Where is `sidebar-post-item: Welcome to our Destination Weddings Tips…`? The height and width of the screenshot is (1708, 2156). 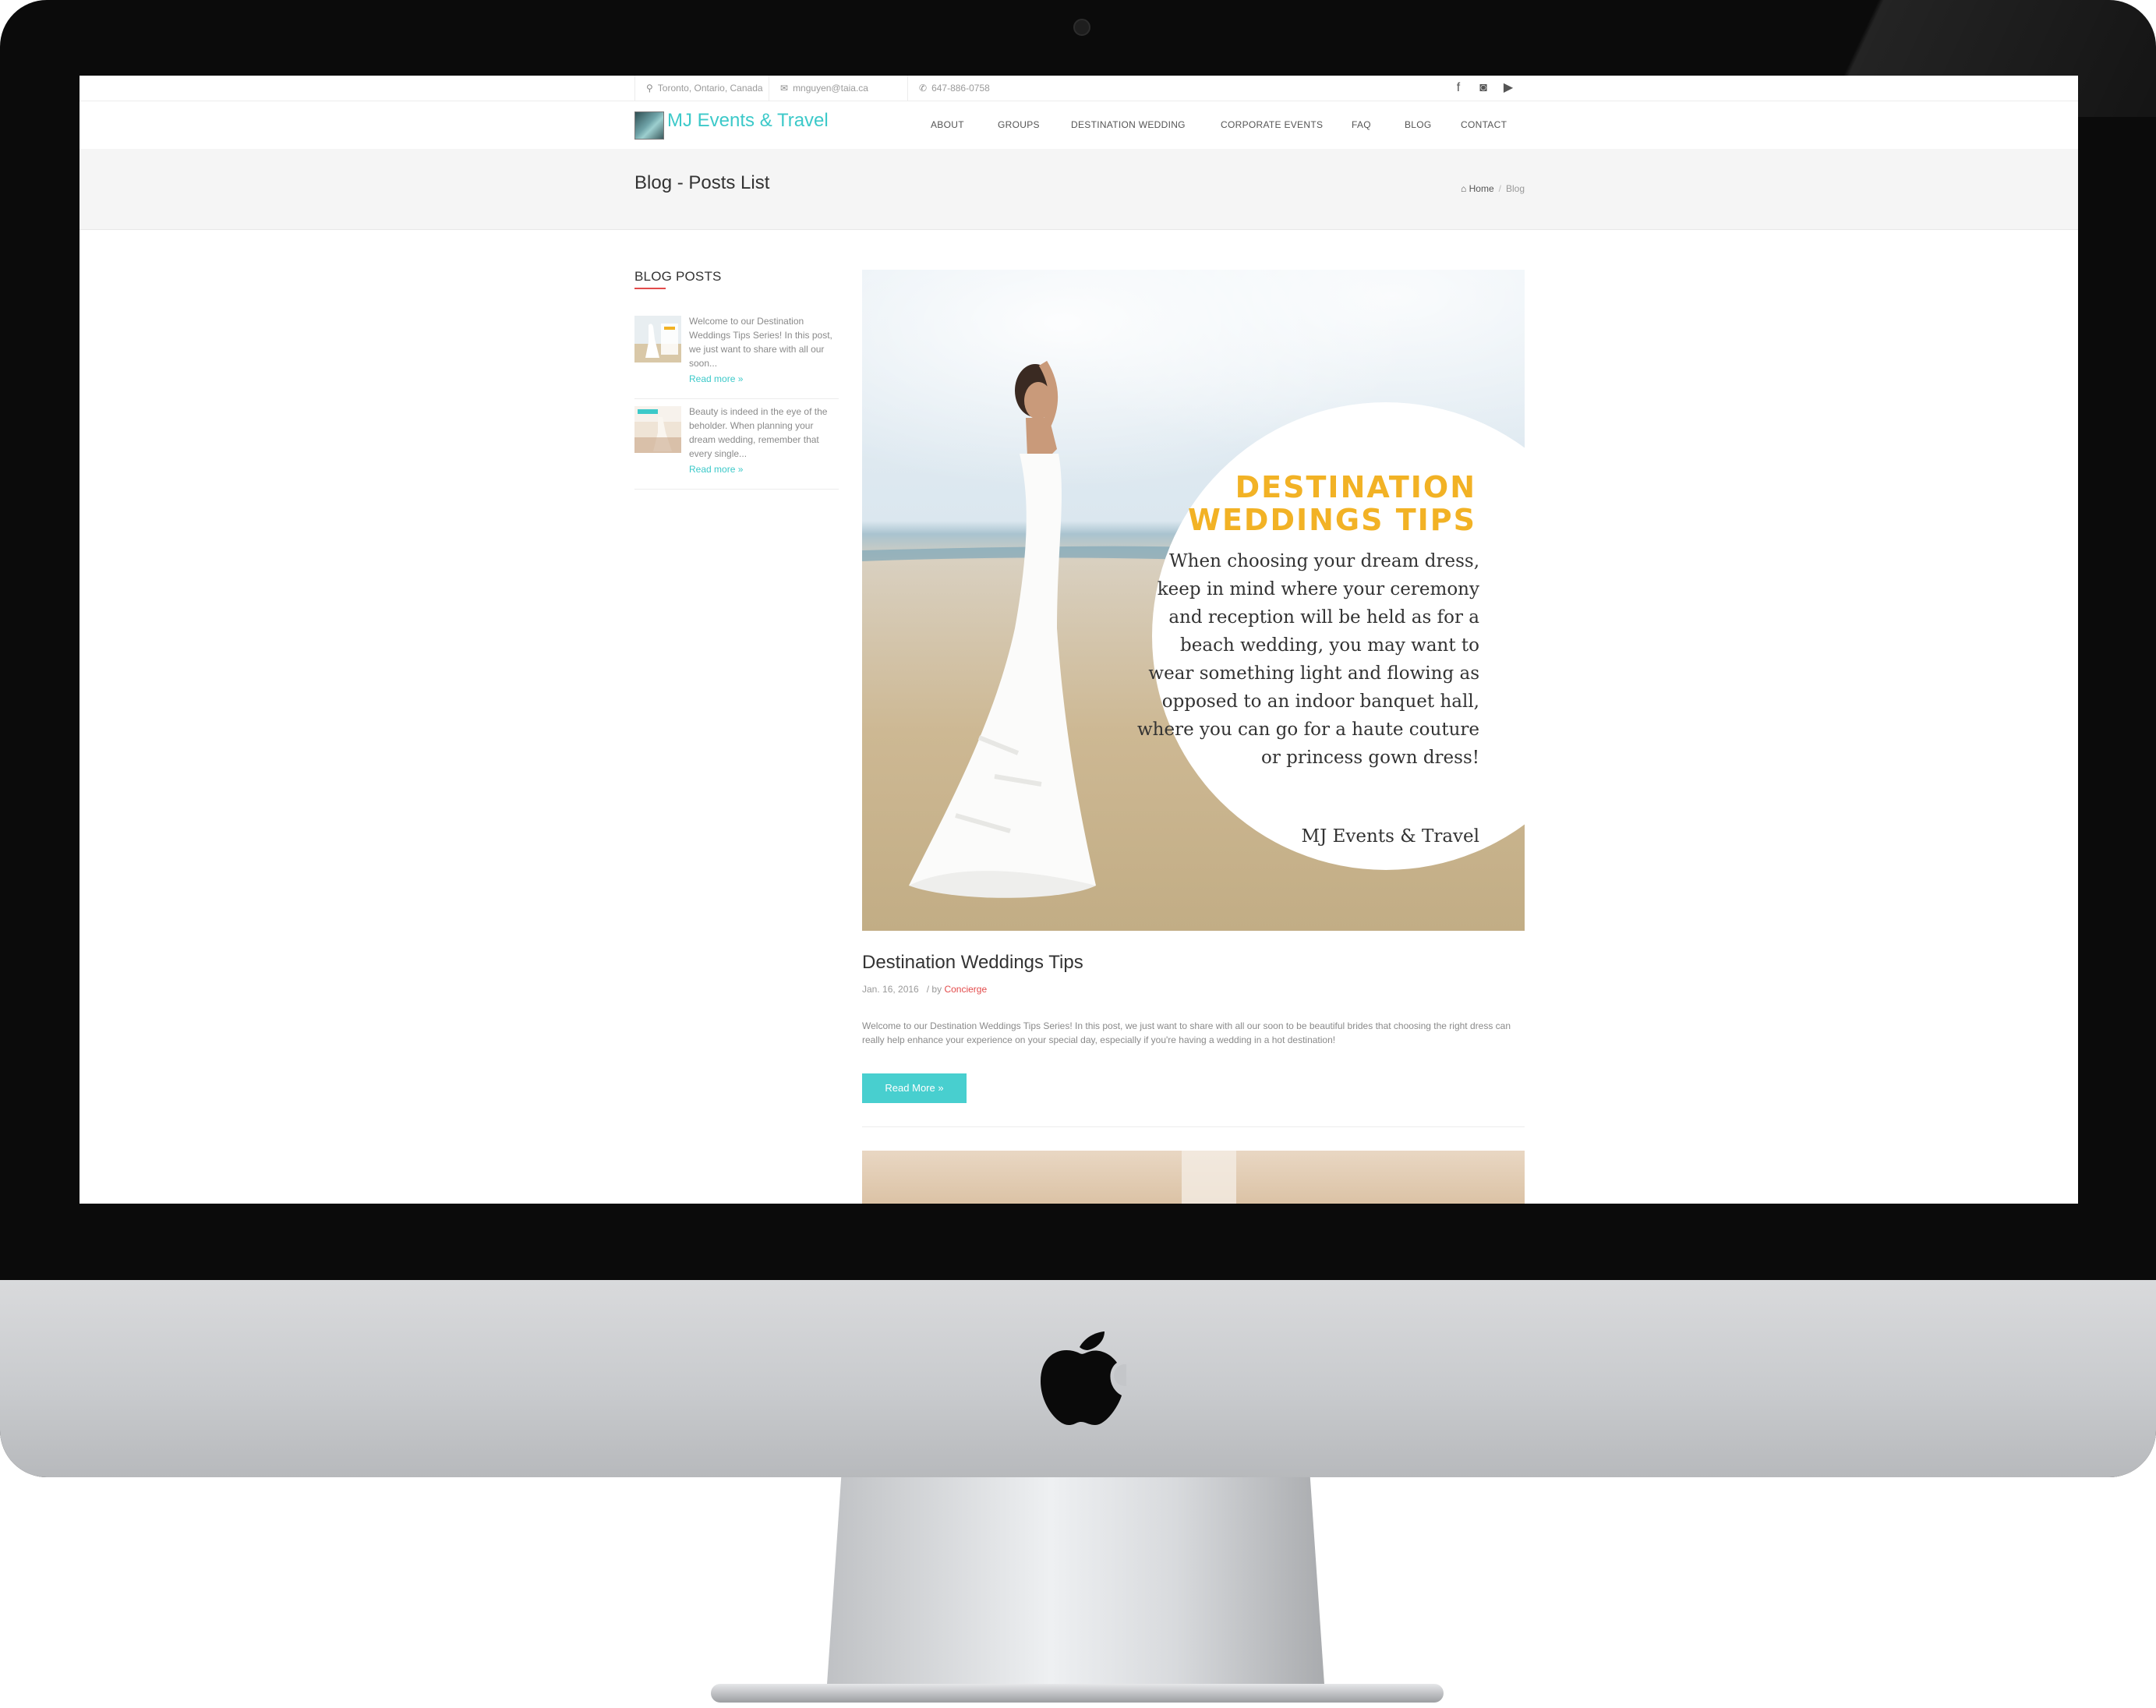 sidebar-post-item: Welcome to our Destination Weddings Tips… is located at coordinates (736, 357).